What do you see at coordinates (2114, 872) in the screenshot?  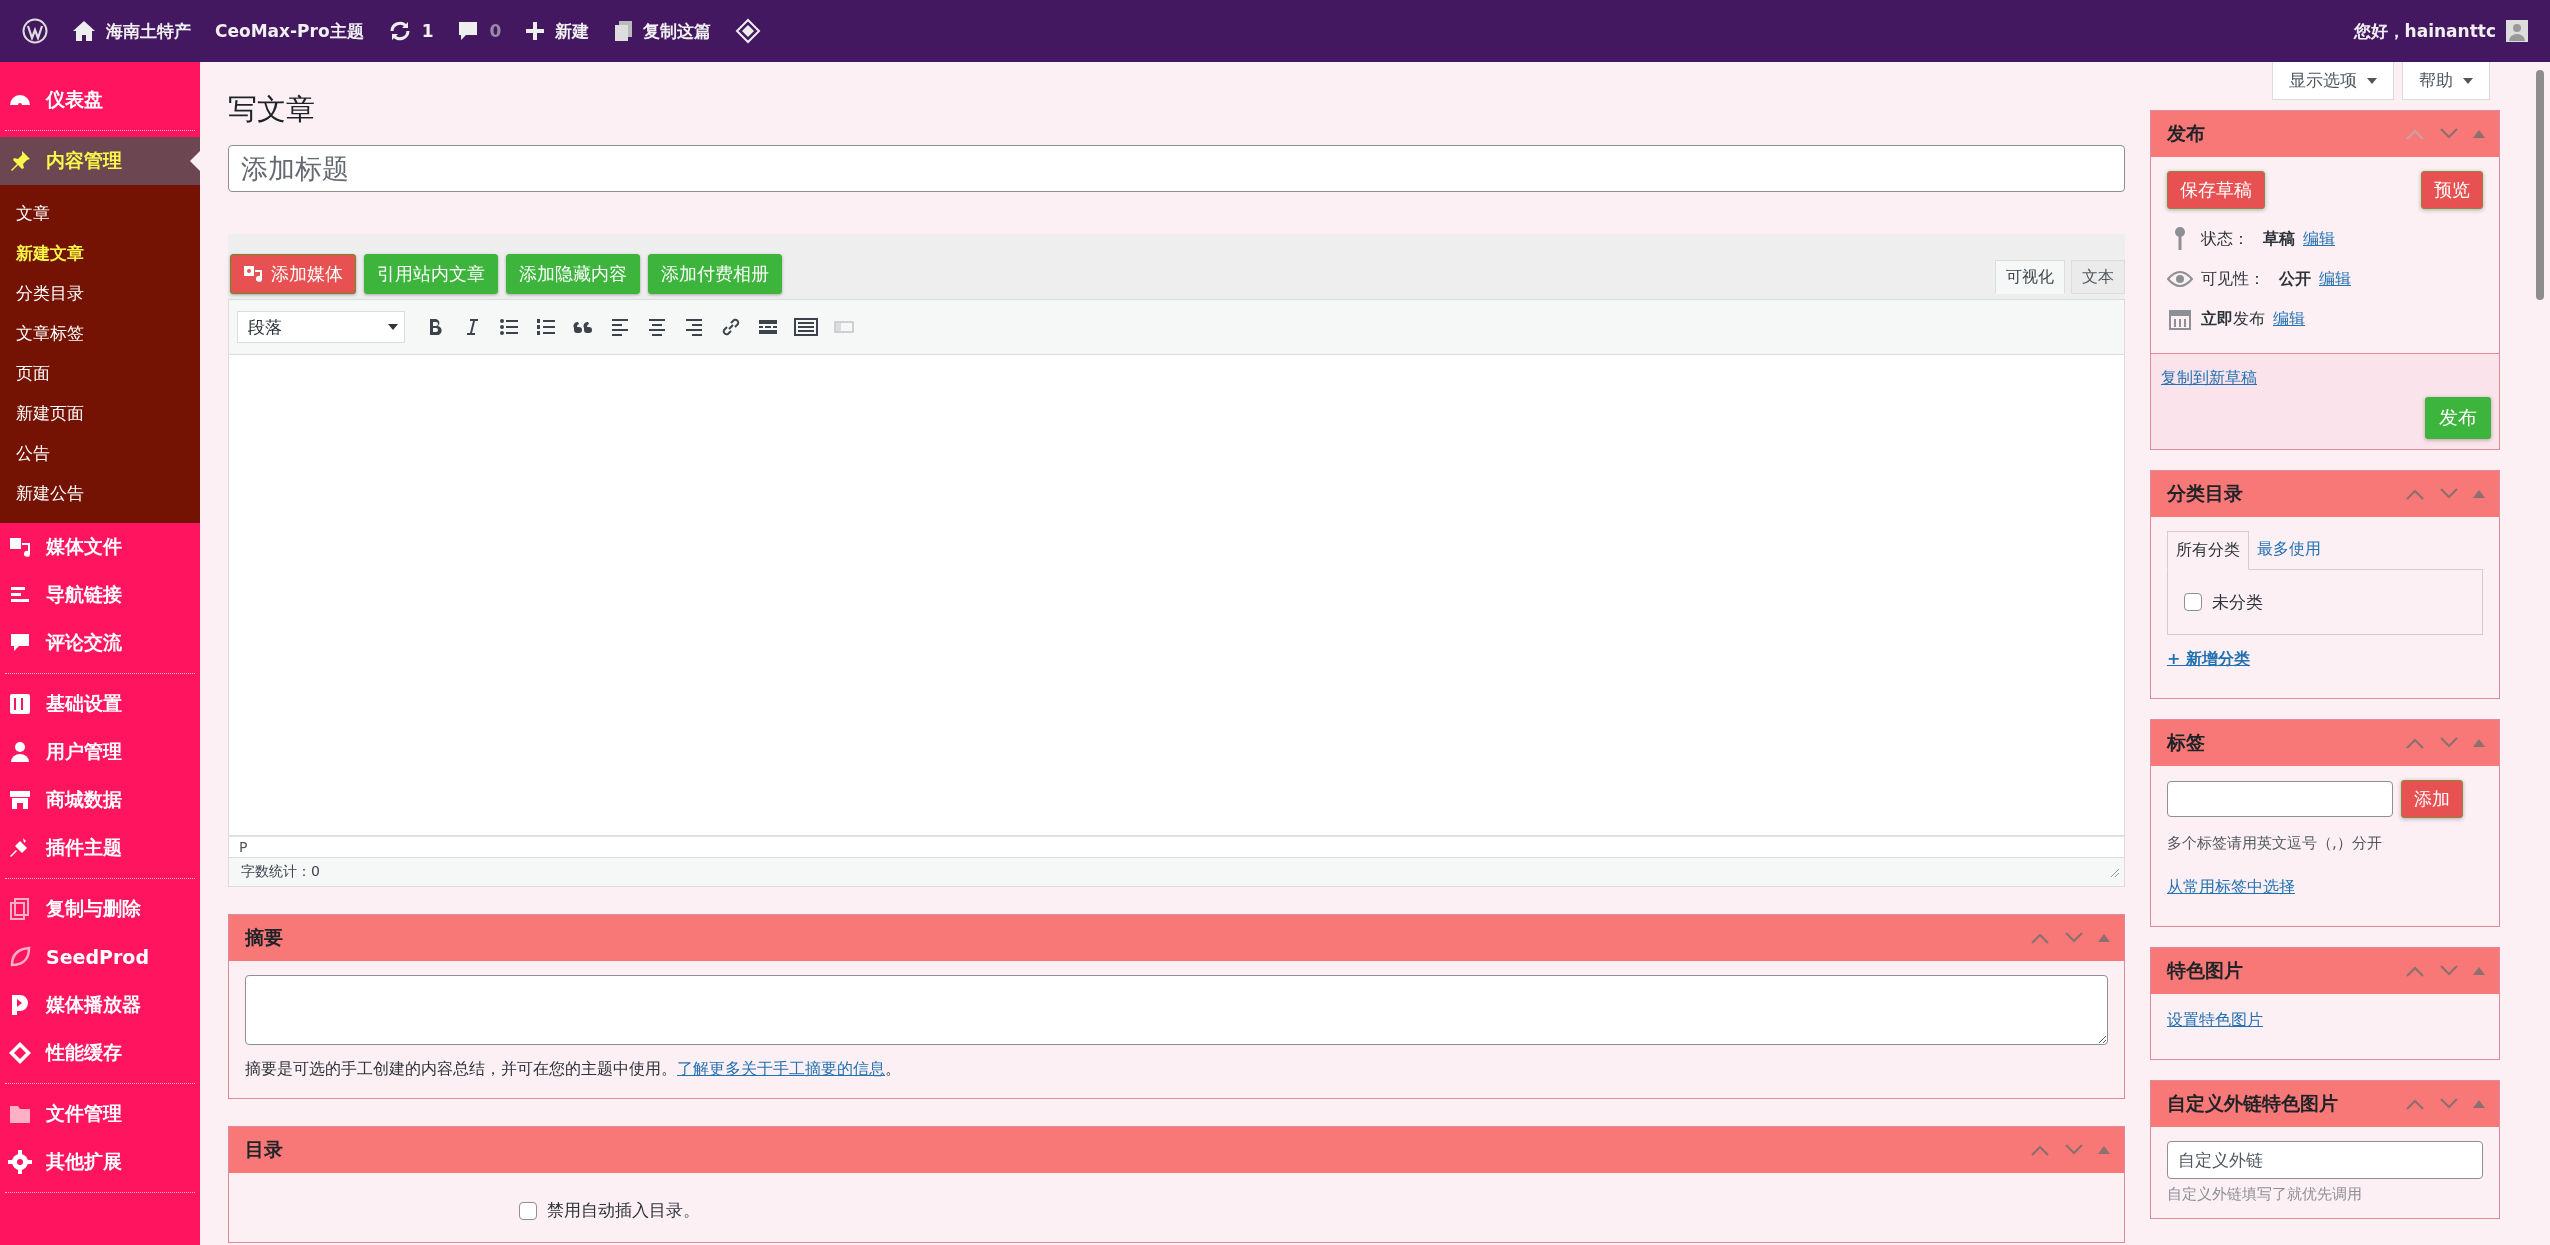 I see `resize-handle-icon` at bounding box center [2114, 872].